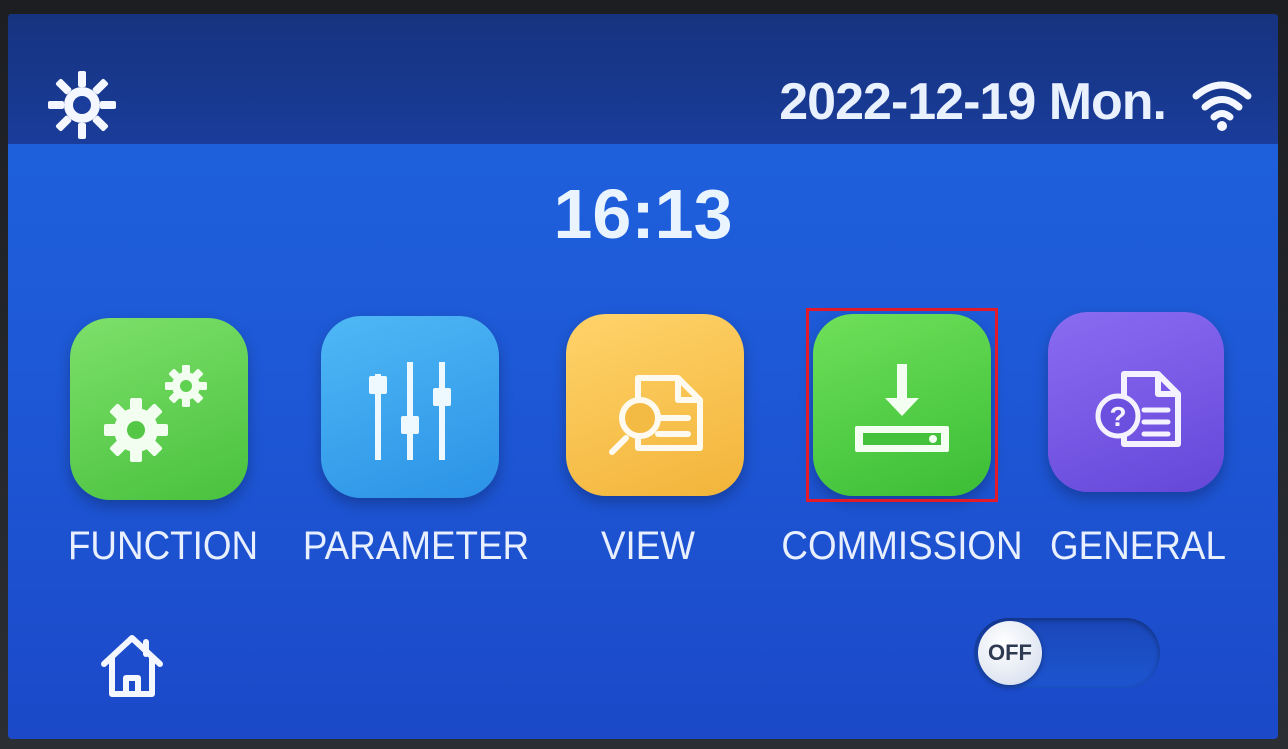 This screenshot has width=1288, height=749. Describe the element at coordinates (416, 546) in the screenshot. I see `parameter-label: PARAMETER` at that location.